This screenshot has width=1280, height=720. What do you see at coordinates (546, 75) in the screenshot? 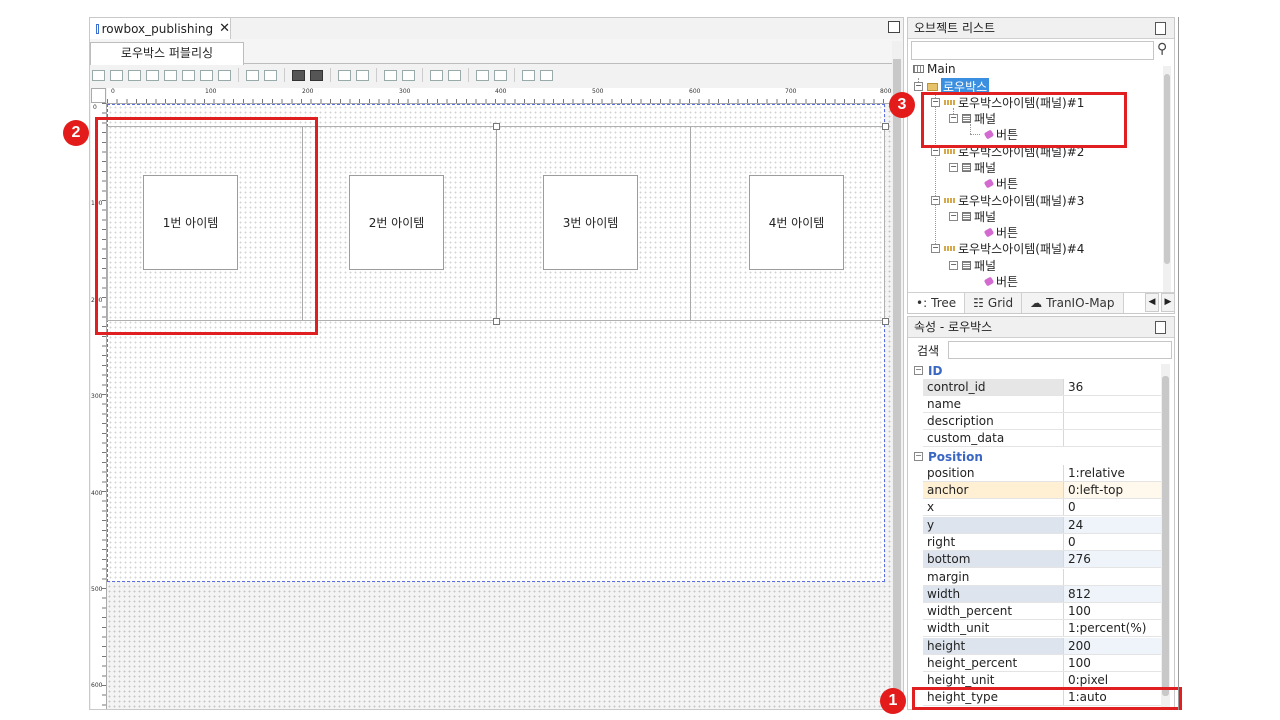
I see `unlock-icon` at bounding box center [546, 75].